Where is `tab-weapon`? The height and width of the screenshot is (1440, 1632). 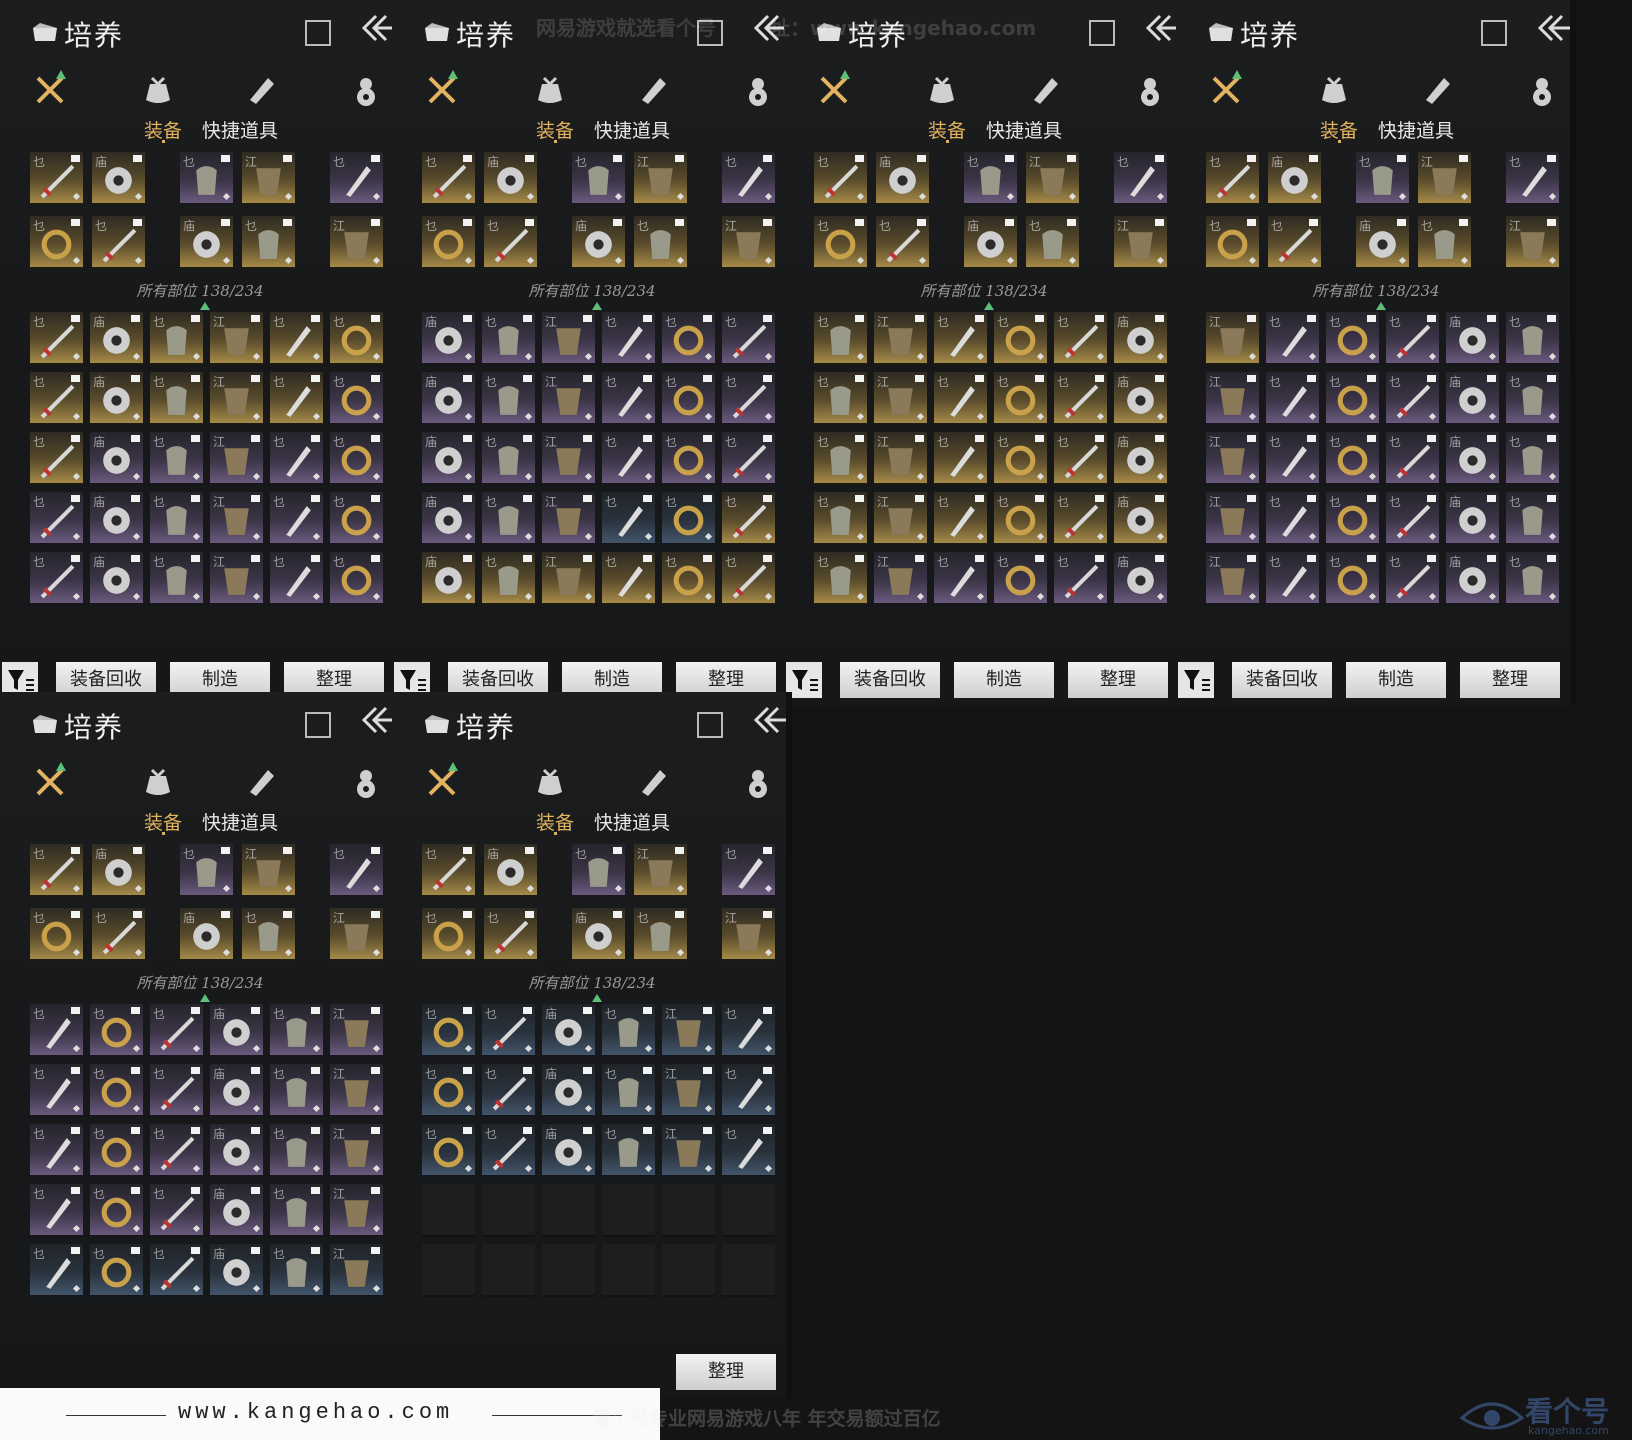 tab-weapon is located at coordinates (50, 90).